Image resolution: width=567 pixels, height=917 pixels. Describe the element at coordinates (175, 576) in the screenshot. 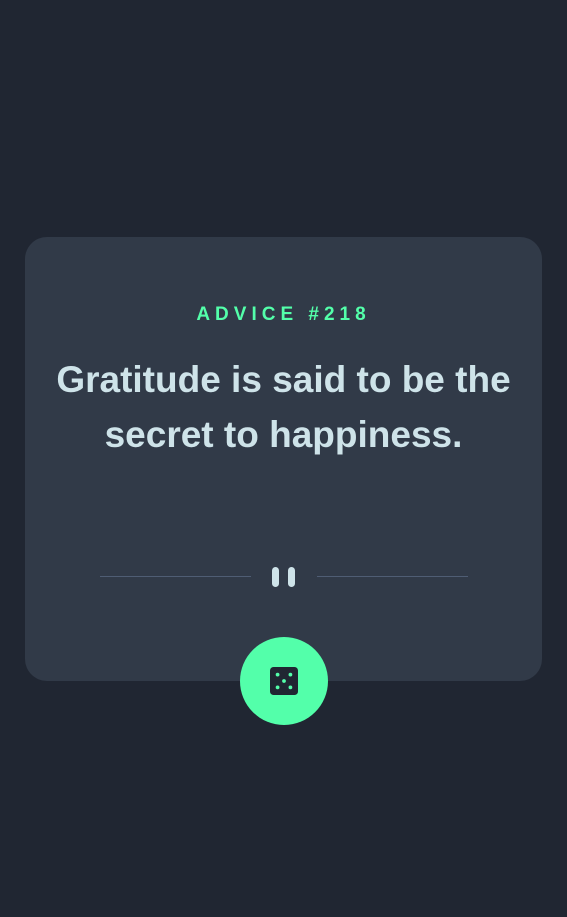

I see `divider-line-left` at that location.